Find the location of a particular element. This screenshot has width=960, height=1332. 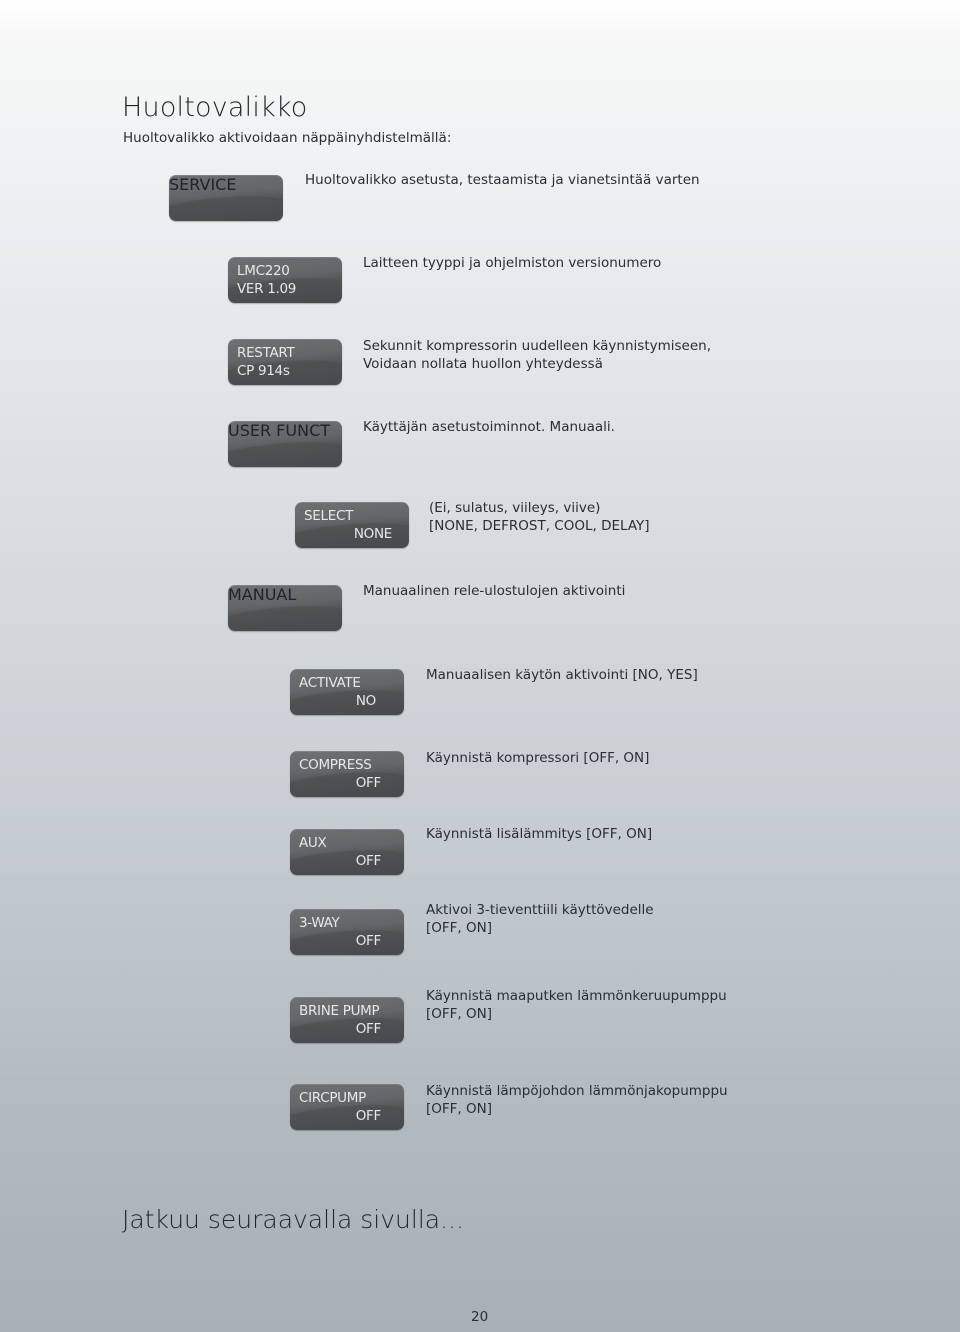

description-line: Käynnistä kompressori [OFF, ON] is located at coordinates (538, 758).